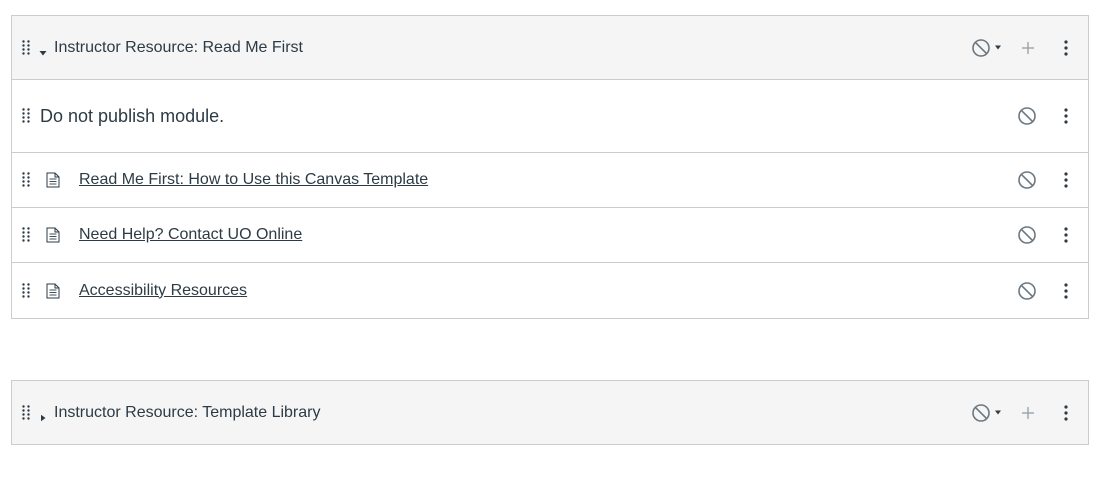  Describe the element at coordinates (190, 235) in the screenshot. I see `item-link: Need Help? Contact UO Online` at that location.